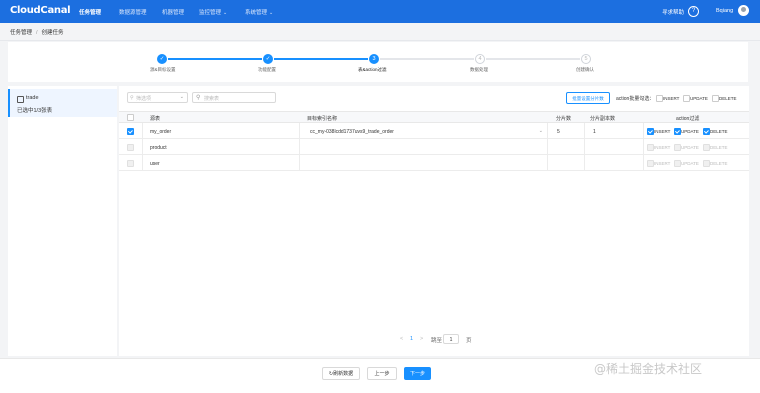 The width and height of the screenshot is (760, 393). Describe the element at coordinates (451, 339) in the screenshot. I see `goto-page-input: 1` at that location.